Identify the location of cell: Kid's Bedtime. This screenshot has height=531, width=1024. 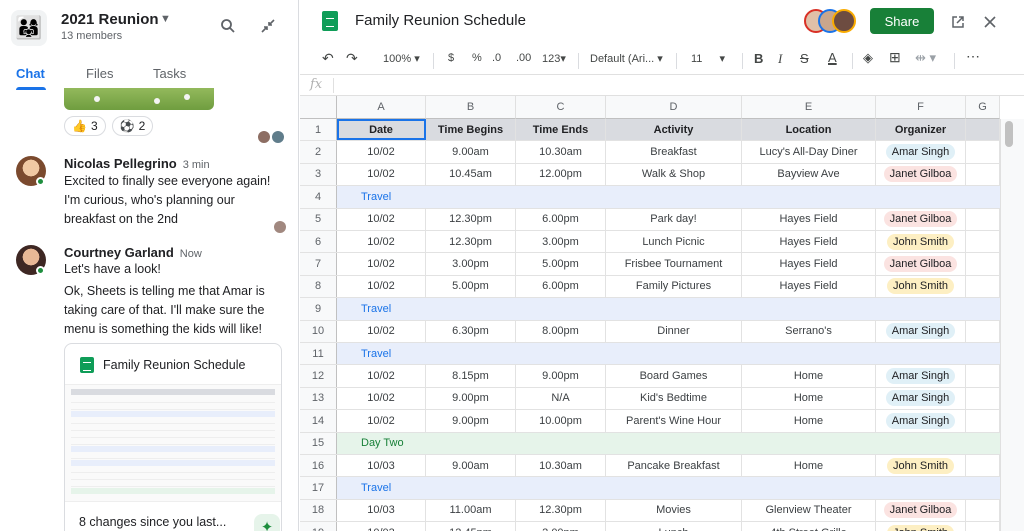
(674, 398).